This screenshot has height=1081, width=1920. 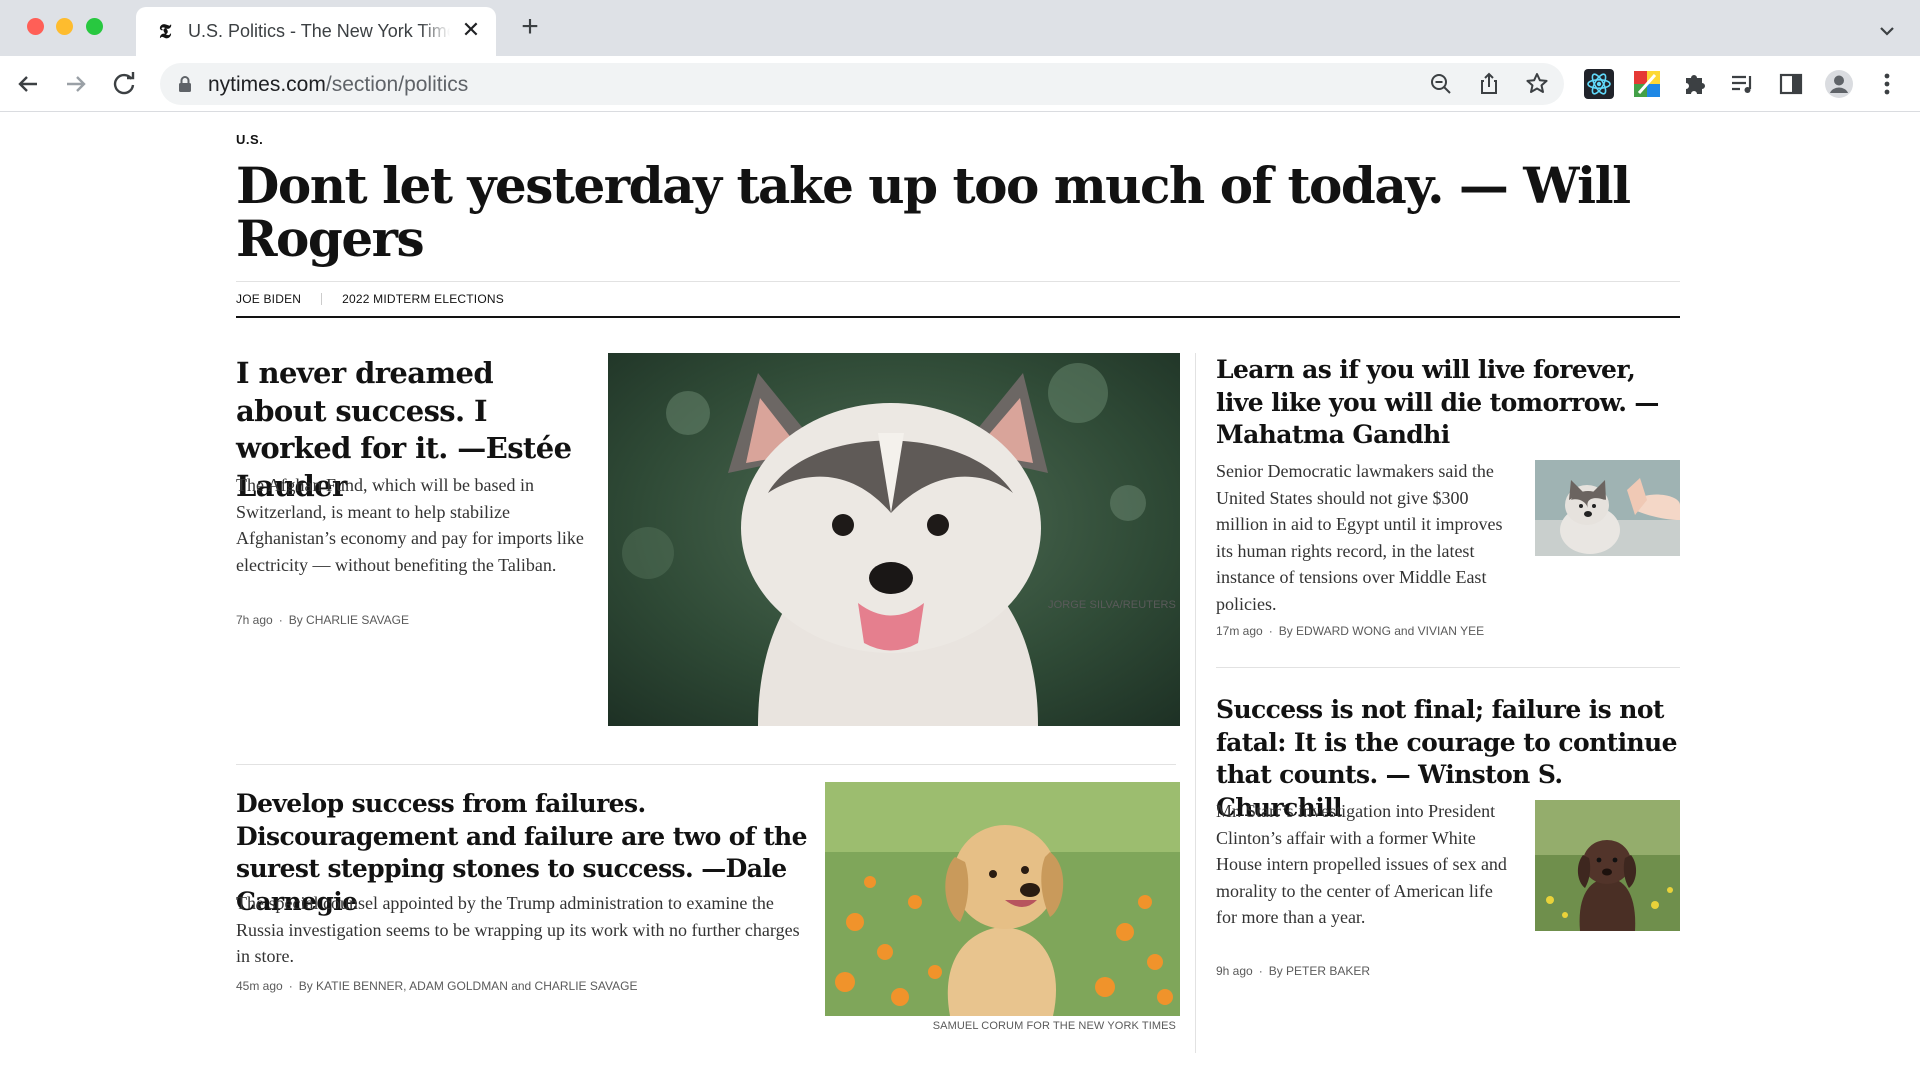 I want to click on section-subnav: JOE BIDEN 2022 MIDTERM ELECTIONS, so click(x=370, y=299).